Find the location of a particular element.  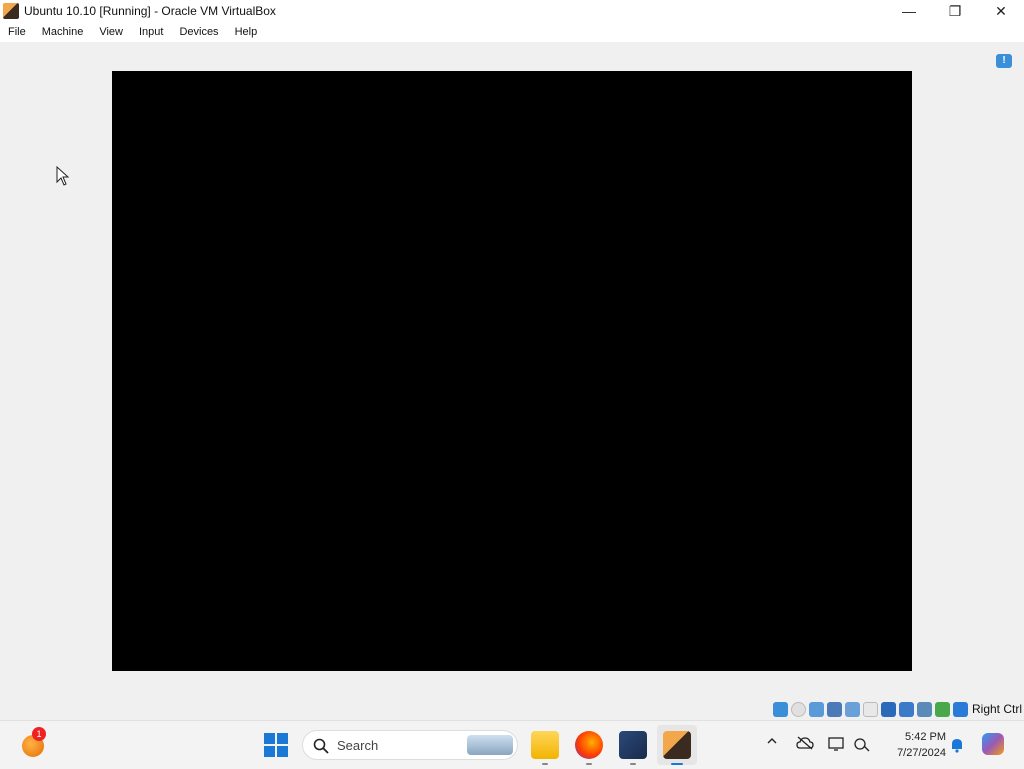

clock-time: 5:42 PM is located at coordinates (925, 737).